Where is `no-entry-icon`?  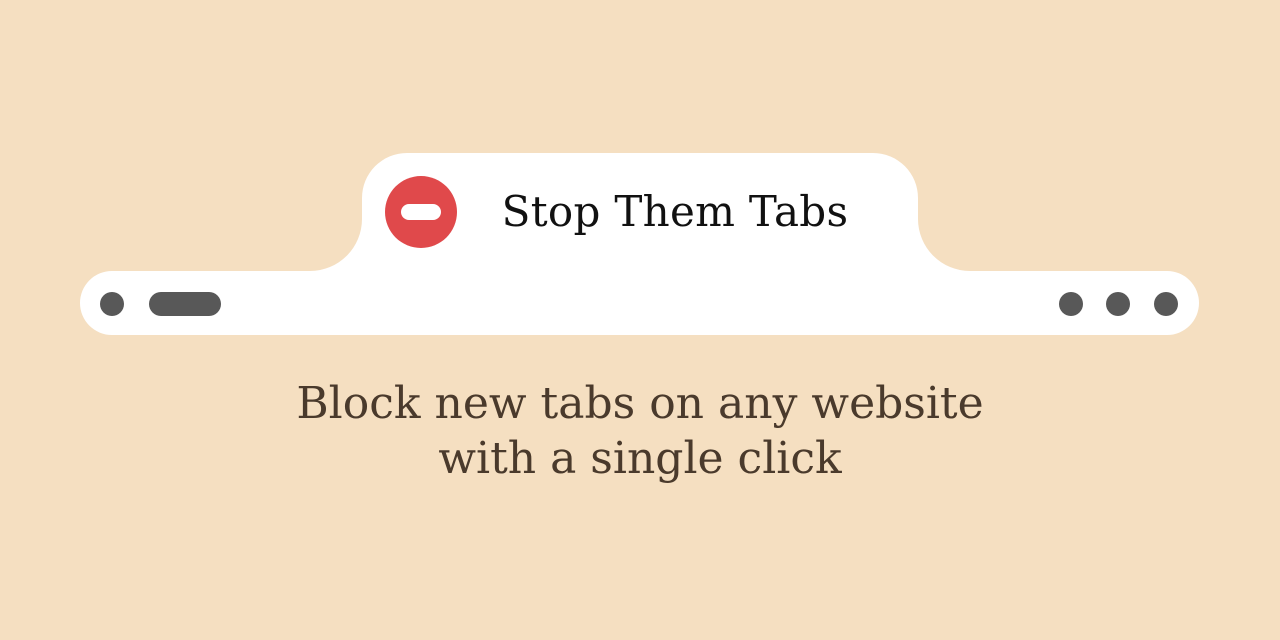 no-entry-icon is located at coordinates (421, 212).